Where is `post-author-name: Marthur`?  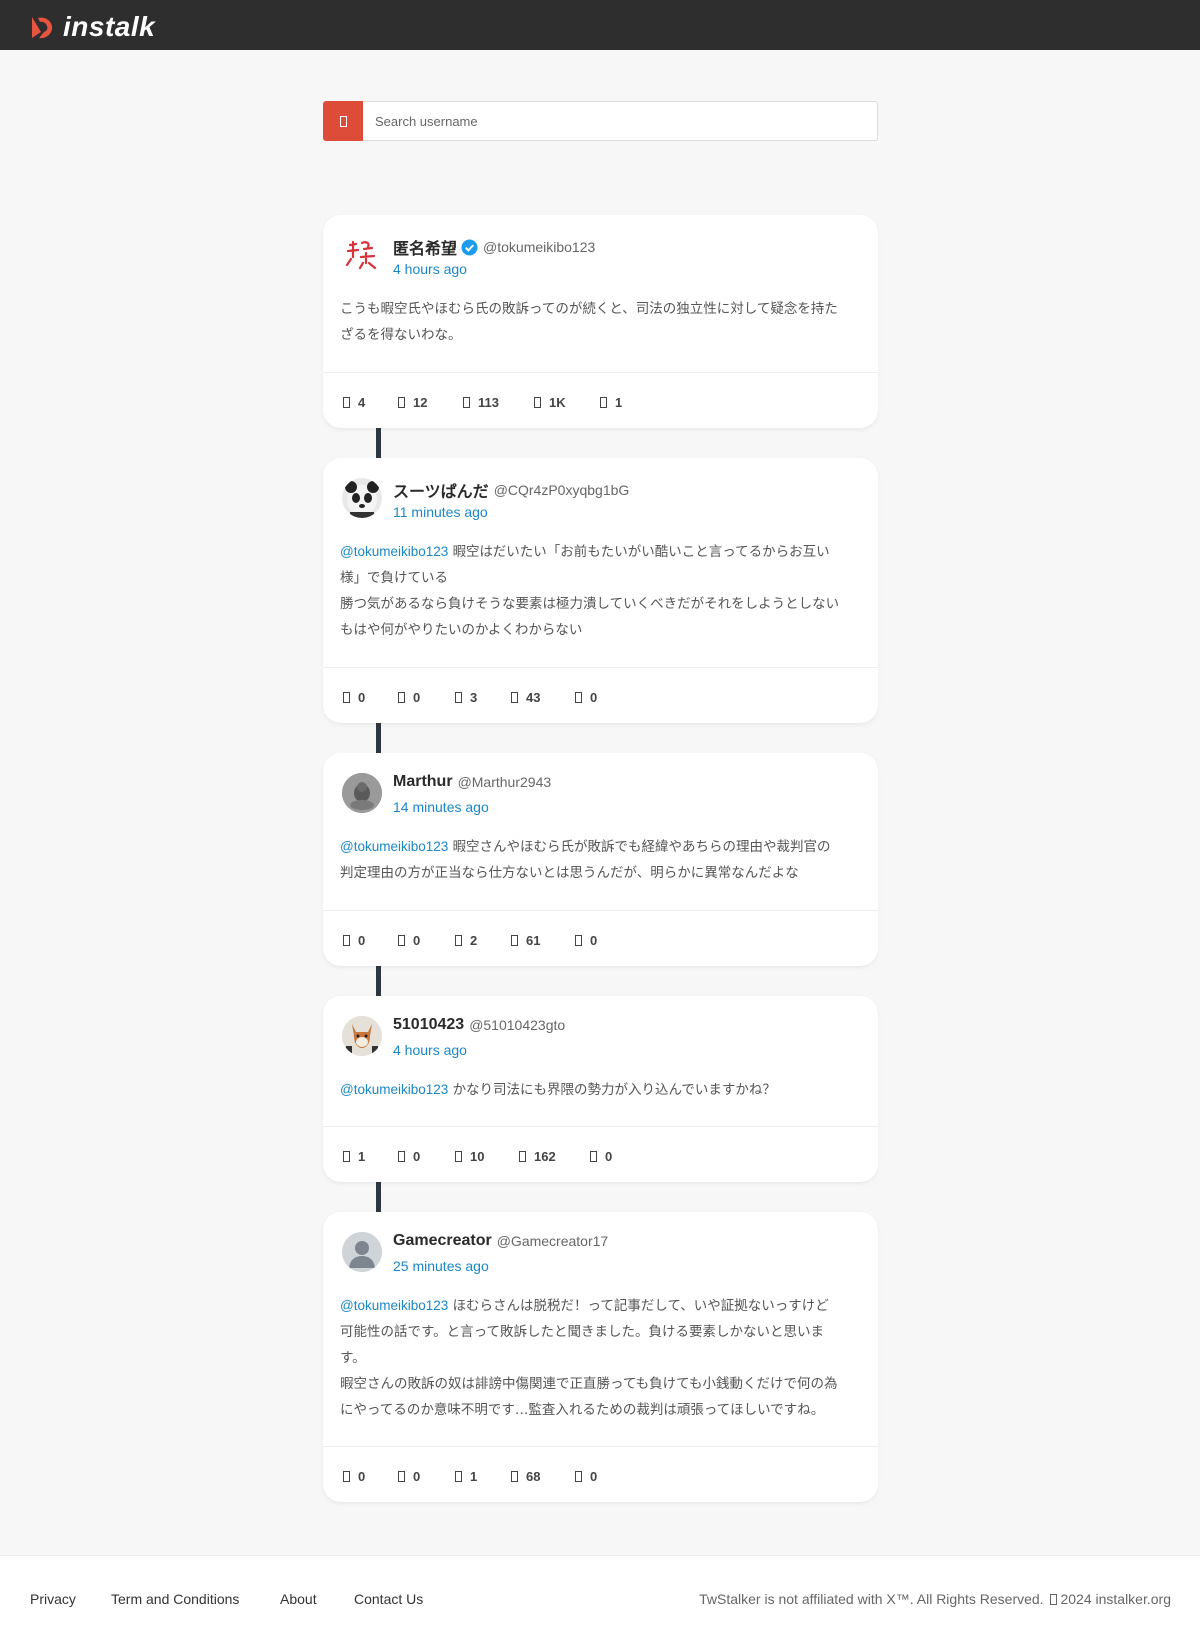
post-author-name: Marthur is located at coordinates (423, 782).